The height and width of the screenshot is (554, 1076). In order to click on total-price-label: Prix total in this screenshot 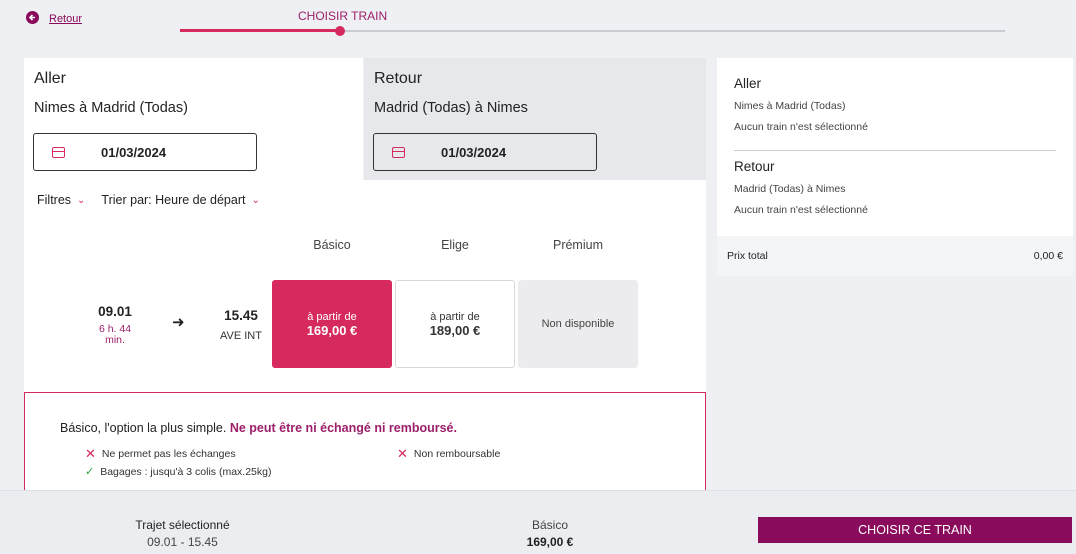, I will do `click(747, 256)`.